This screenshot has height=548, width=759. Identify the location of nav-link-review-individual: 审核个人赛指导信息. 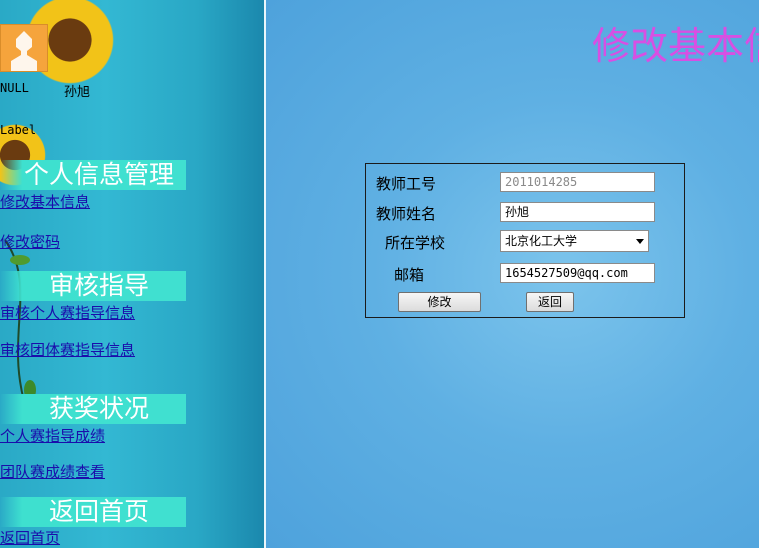
(67, 312).